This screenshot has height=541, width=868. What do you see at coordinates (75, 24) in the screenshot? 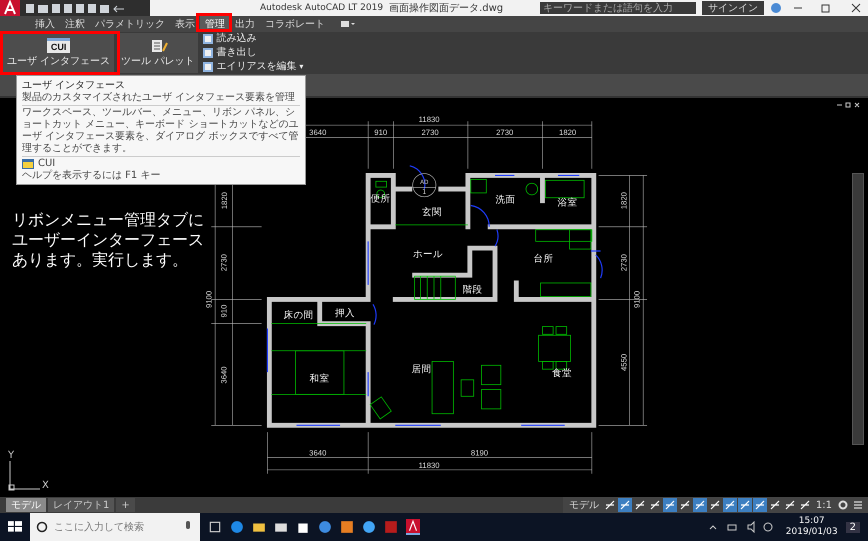
I see `ribbon-tab: 注釈` at bounding box center [75, 24].